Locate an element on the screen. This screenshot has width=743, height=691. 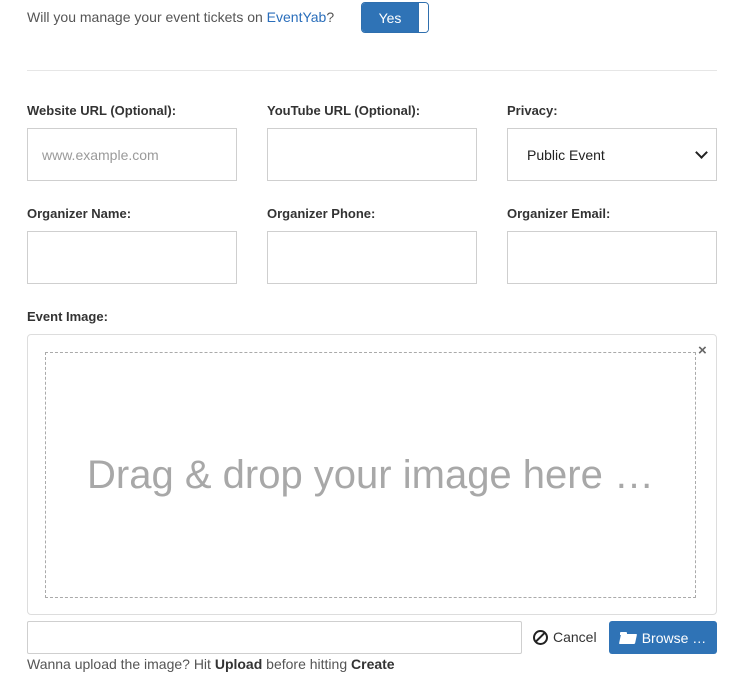
organizer-phone-input is located at coordinates (372, 257).